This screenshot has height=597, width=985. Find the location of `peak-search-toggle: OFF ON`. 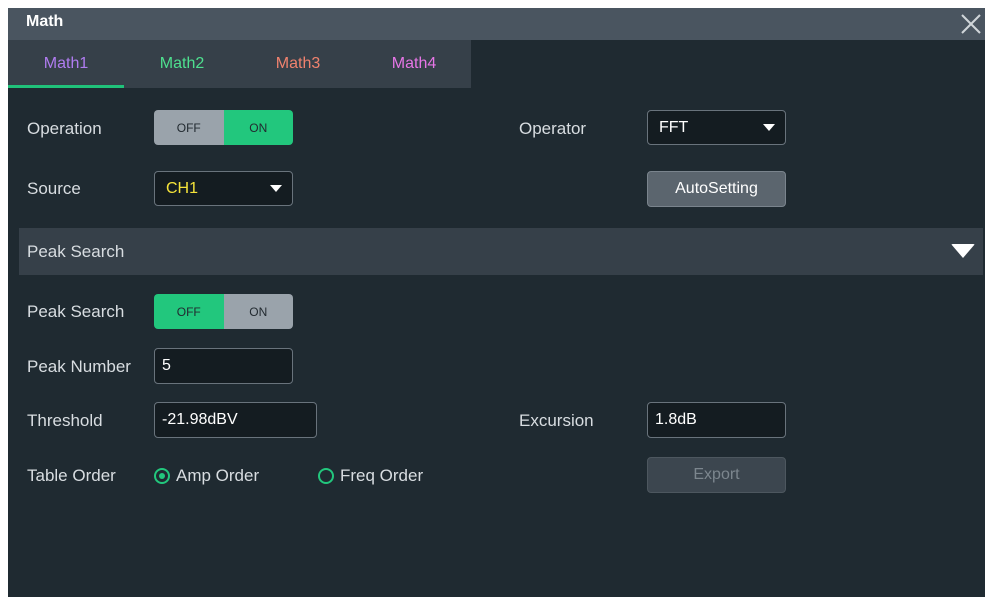

peak-search-toggle: OFF ON is located at coordinates (223, 311).